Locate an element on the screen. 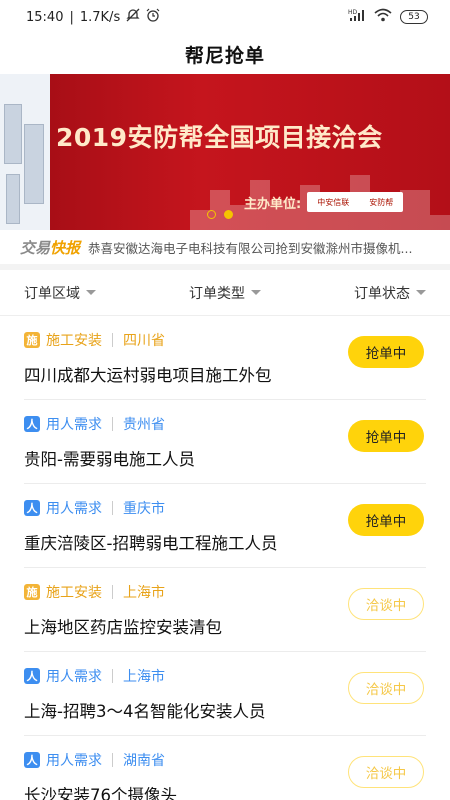  order-tags: 人用人需求 上海市 is located at coordinates (94, 676).